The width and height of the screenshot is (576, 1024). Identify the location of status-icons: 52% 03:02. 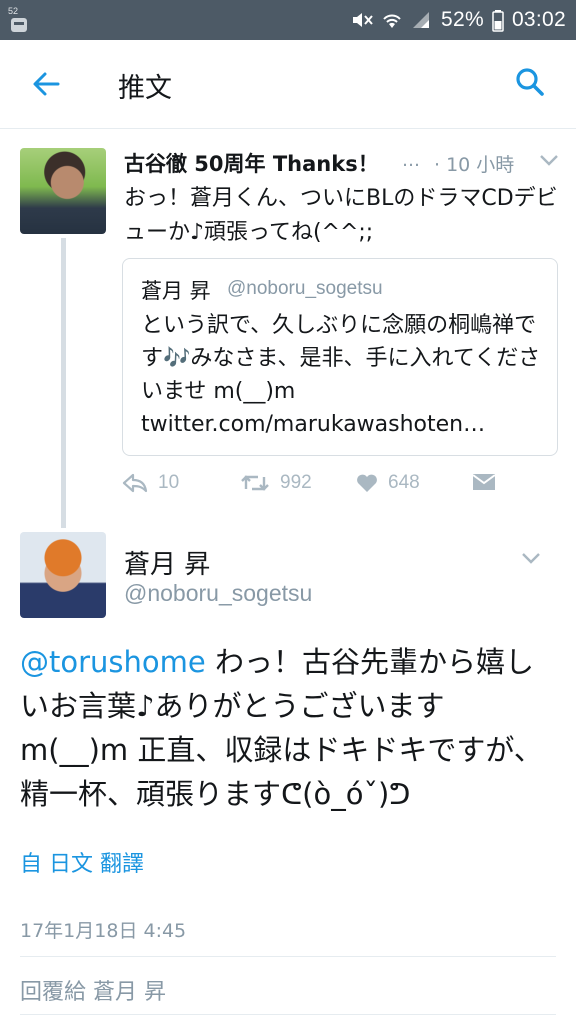
(458, 20).